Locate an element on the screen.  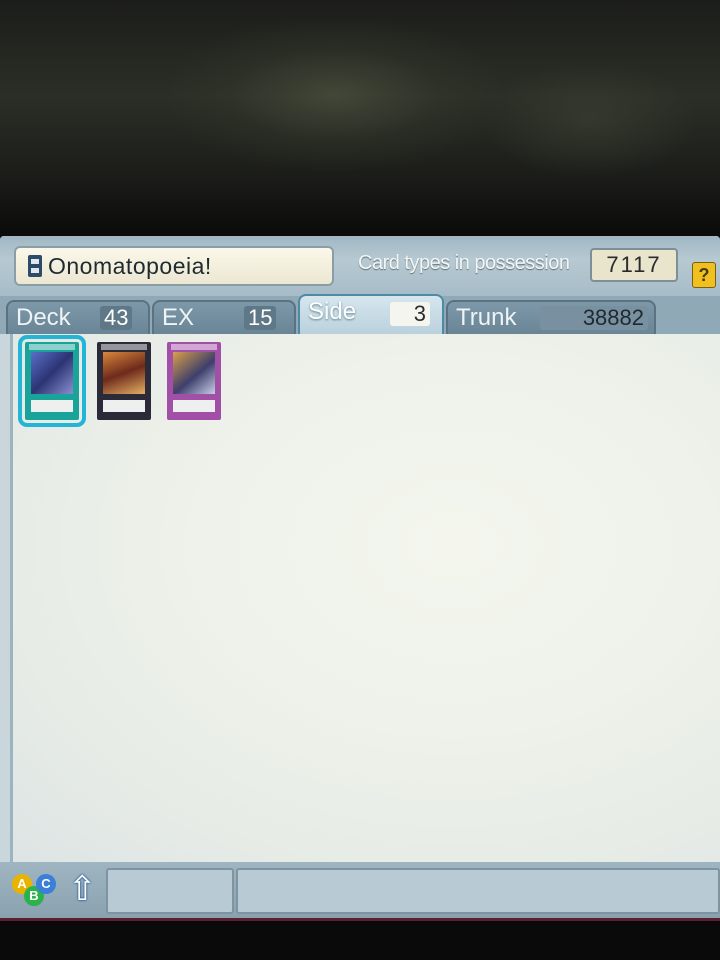
bottom-toolbar: A B C ⇧ is located at coordinates (360, 890).